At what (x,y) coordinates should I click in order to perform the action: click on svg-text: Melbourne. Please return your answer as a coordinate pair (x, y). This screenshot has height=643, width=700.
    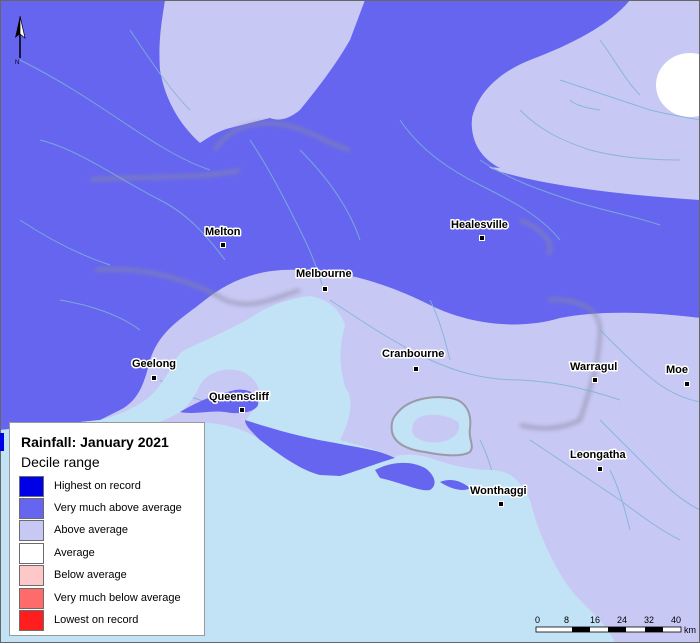
    Looking at the image, I should click on (324, 274).